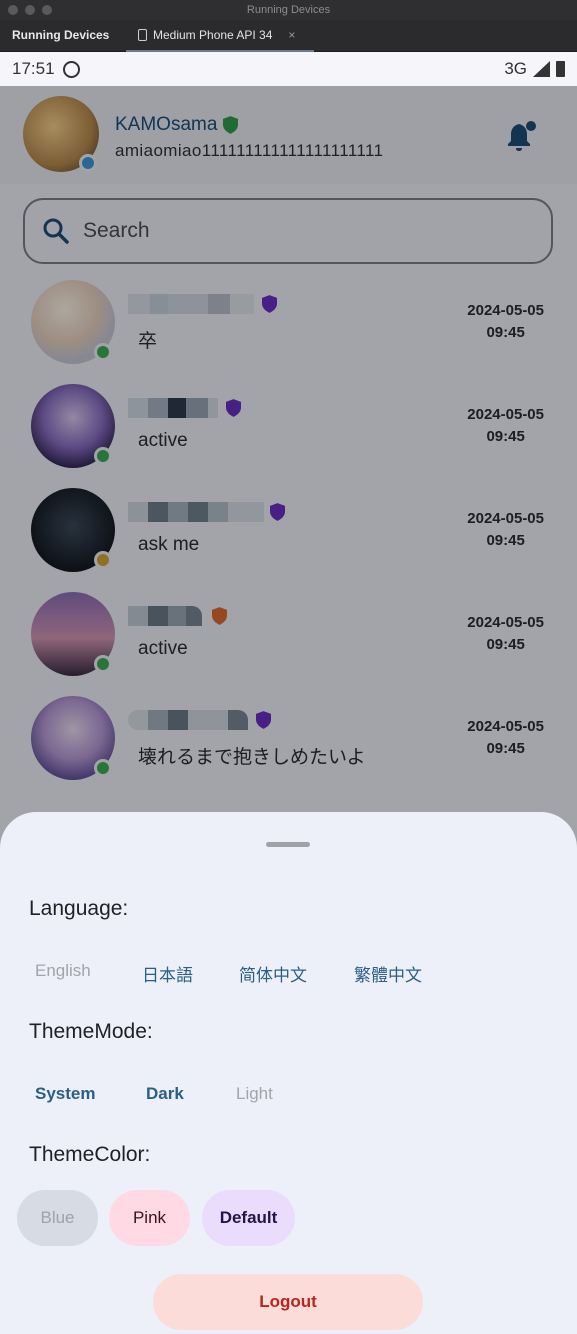 The image size is (577, 1334). Describe the element at coordinates (254, 1094) in the screenshot. I see `theme-mode-light: Light` at that location.